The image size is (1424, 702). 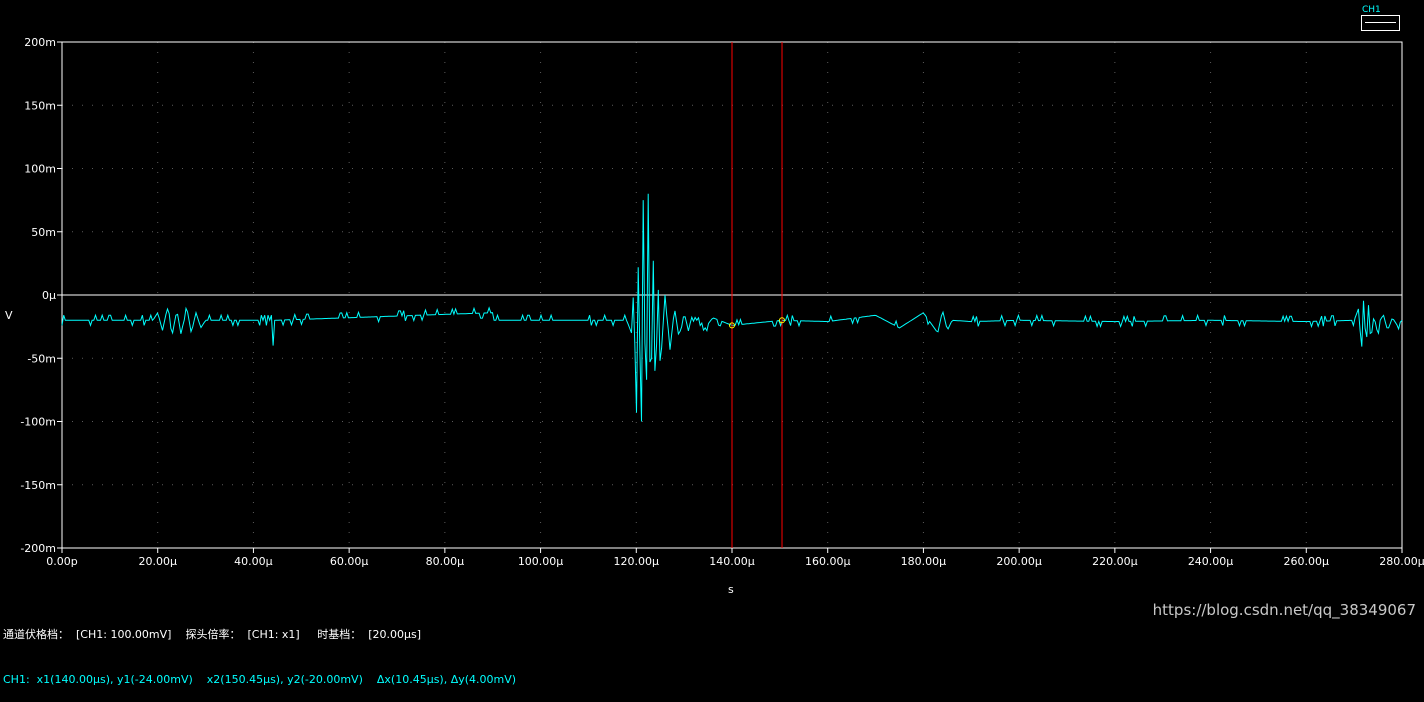 I want to click on y-tick-label: 200m, so click(x=40, y=42).